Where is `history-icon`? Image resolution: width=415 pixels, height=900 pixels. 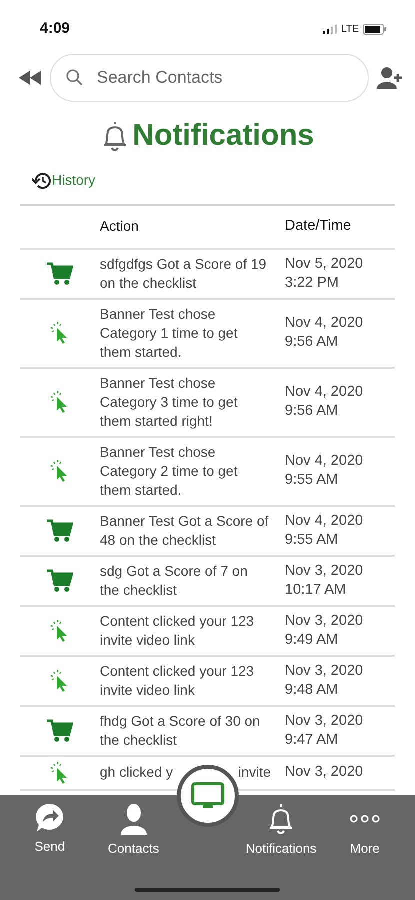
history-icon is located at coordinates (42, 181).